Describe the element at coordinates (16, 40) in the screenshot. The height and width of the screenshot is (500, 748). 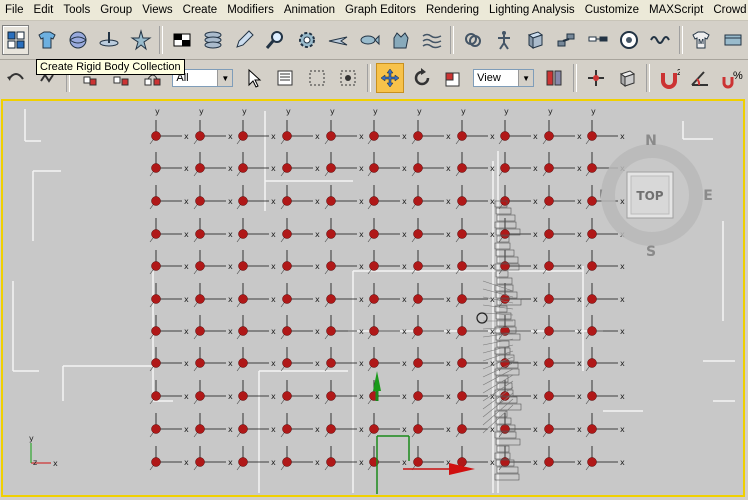
I see `rigid-body-collection-button` at that location.